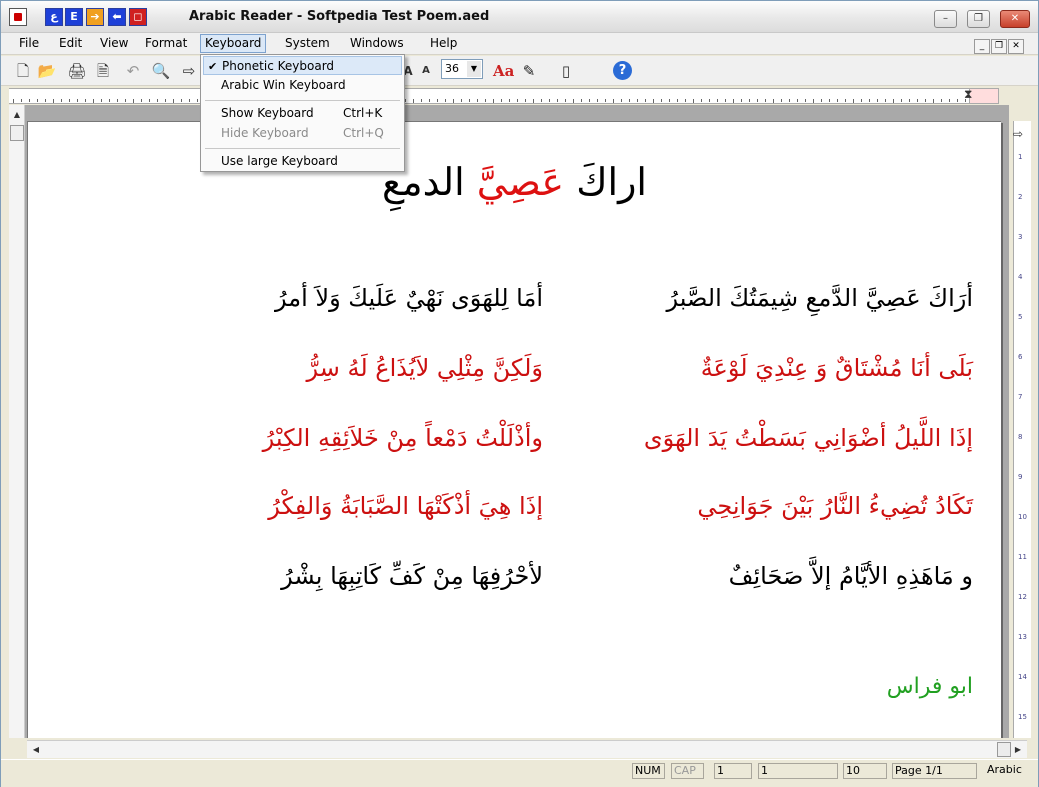 This screenshot has width=1039, height=787. What do you see at coordinates (1018, 134) in the screenshot?
I see `vertical-ruler-marker: ⇨` at bounding box center [1018, 134].